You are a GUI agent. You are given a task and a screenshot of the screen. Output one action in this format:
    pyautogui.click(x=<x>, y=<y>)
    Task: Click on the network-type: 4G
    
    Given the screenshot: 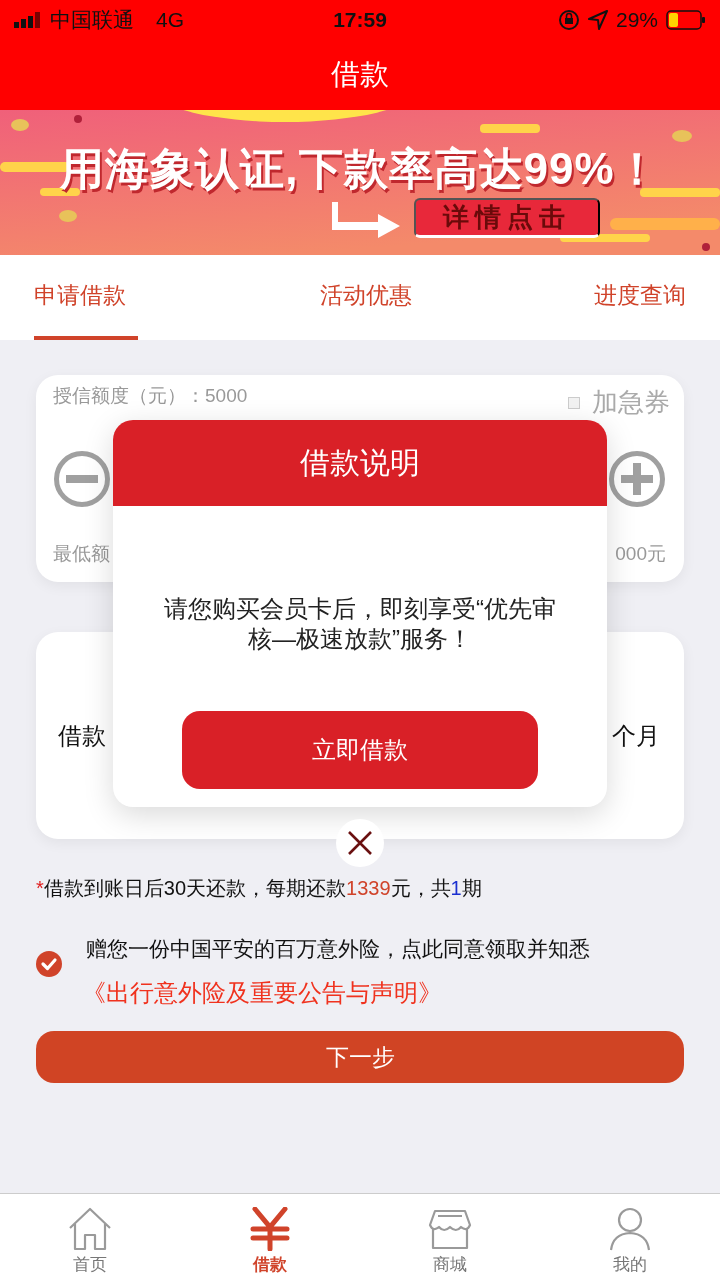 What is the action you would take?
    pyautogui.click(x=170, y=20)
    